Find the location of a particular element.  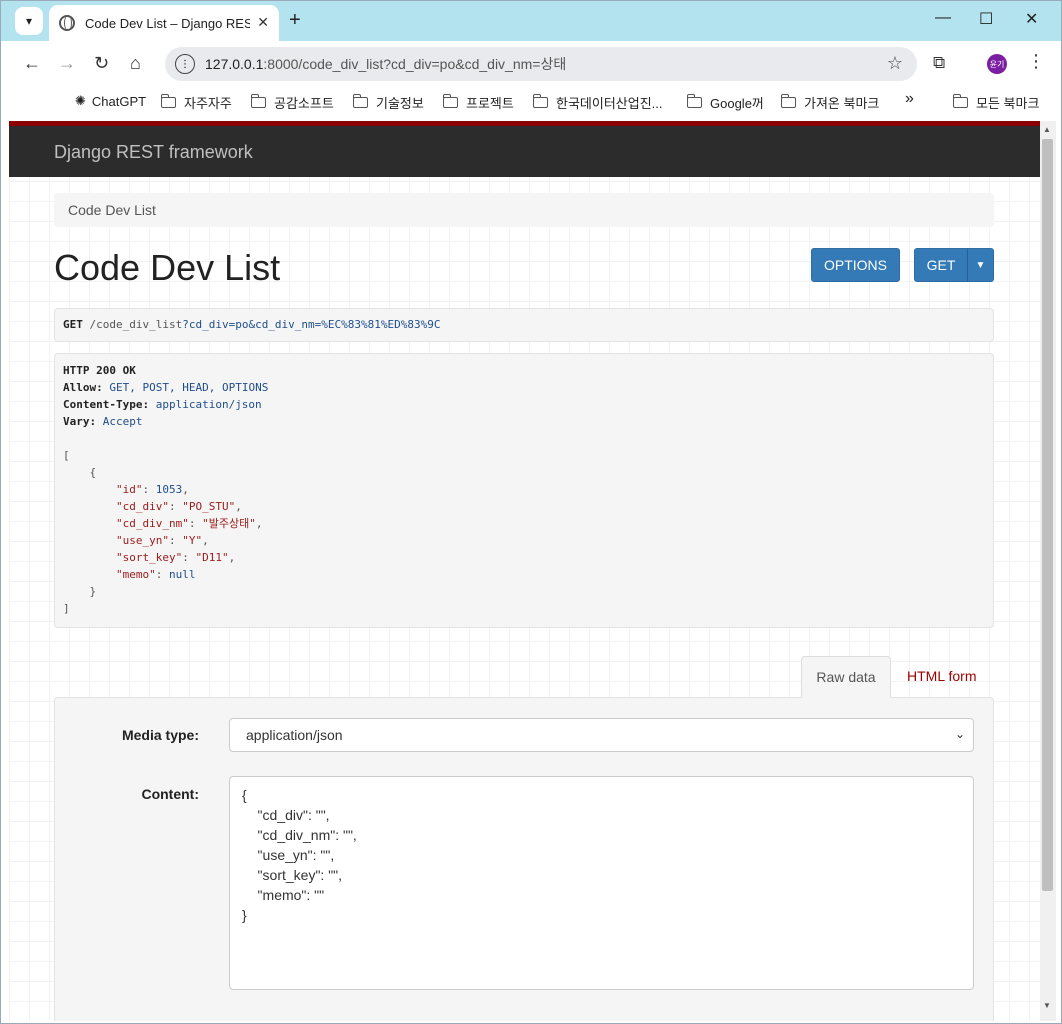

close-window-icon: ✕ is located at coordinates (1031, 19).